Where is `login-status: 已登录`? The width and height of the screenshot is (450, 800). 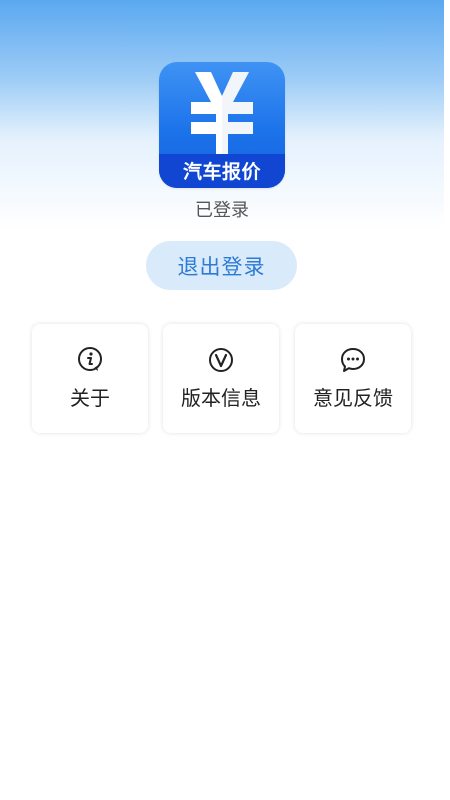
login-status: 已登录 is located at coordinates (222, 210).